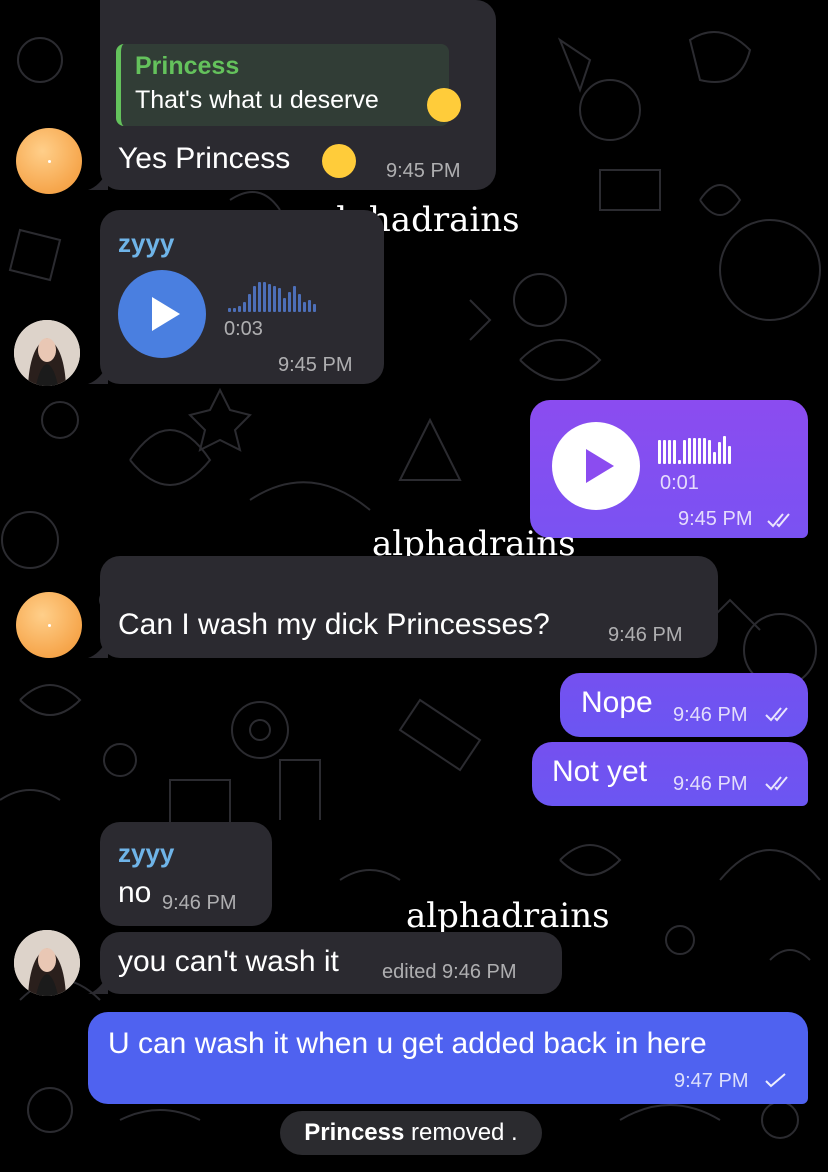 The height and width of the screenshot is (1172, 828). I want to click on message-text: Nope, so click(617, 702).